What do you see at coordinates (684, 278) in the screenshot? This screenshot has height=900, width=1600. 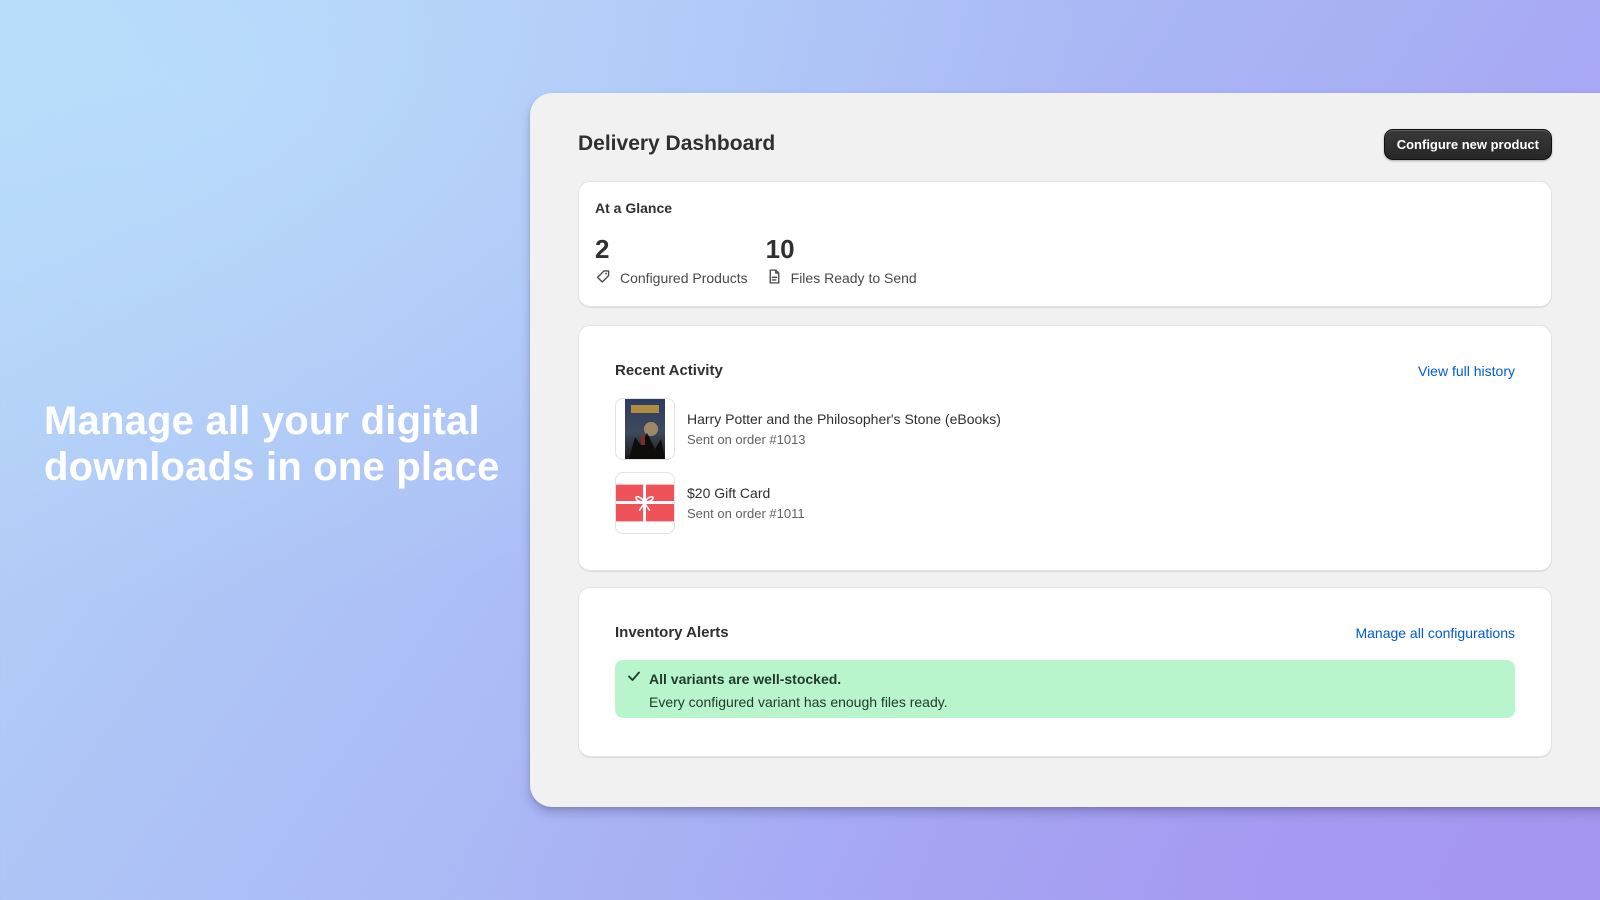 I see `stat-label: Configured Products` at bounding box center [684, 278].